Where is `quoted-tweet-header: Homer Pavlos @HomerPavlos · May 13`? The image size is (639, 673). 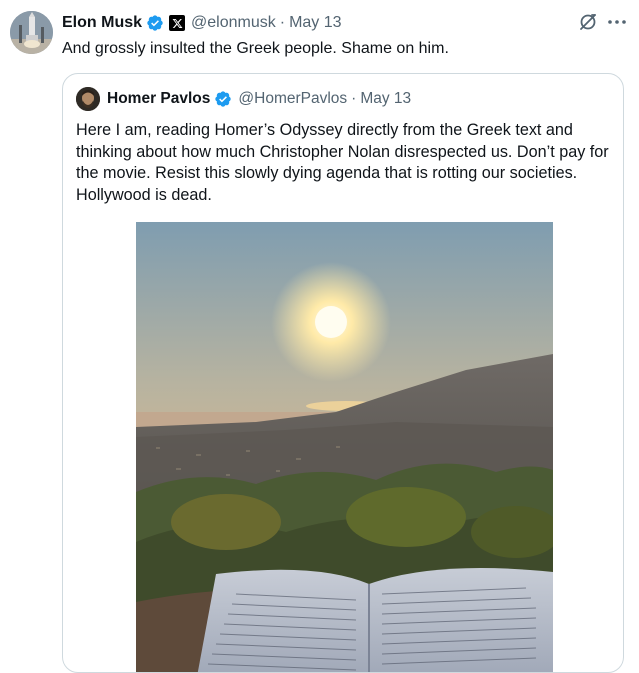
quoted-tweet-header: Homer Pavlos @HomerPavlos · May 13 is located at coordinates (259, 99).